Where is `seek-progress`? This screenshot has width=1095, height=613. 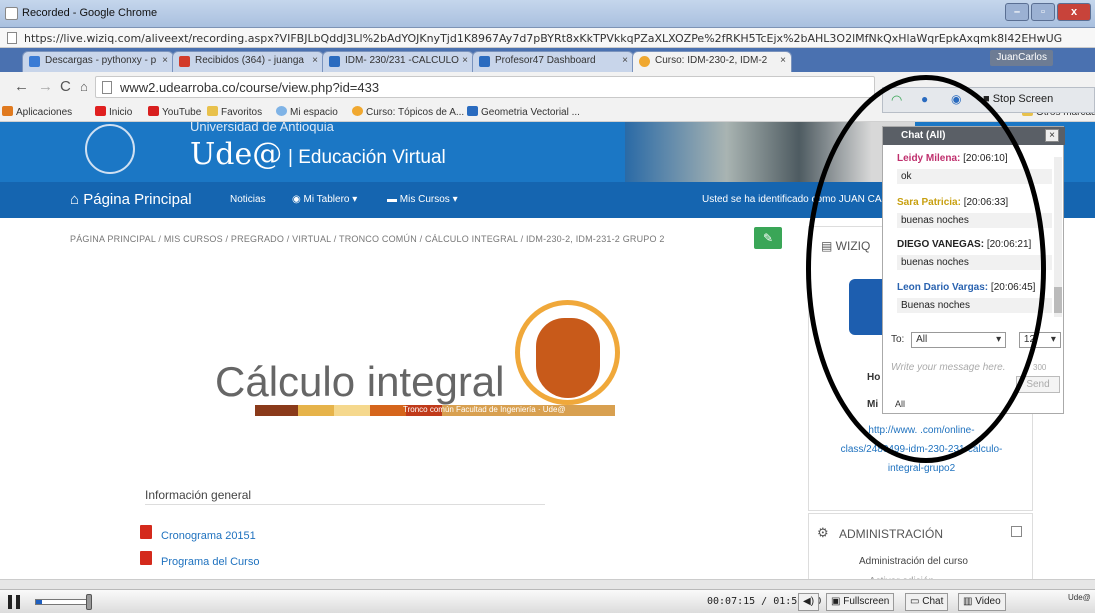 seek-progress is located at coordinates (39, 602).